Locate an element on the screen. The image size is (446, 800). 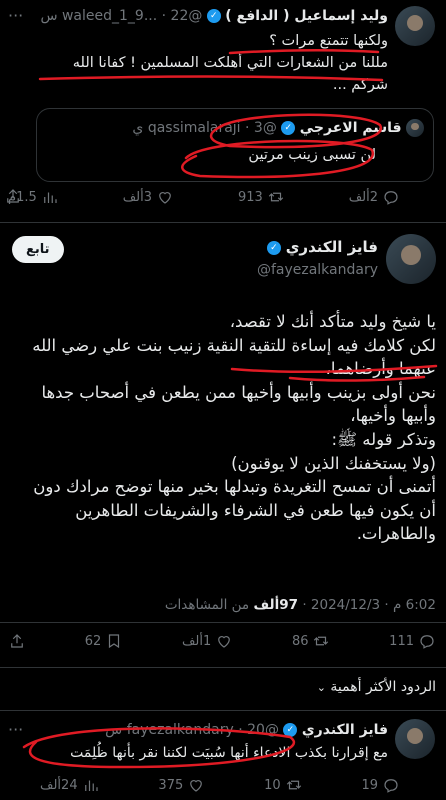
tweet-actions: 2ألف 913 3ألف 1.5م is located at coordinates (204, 197).